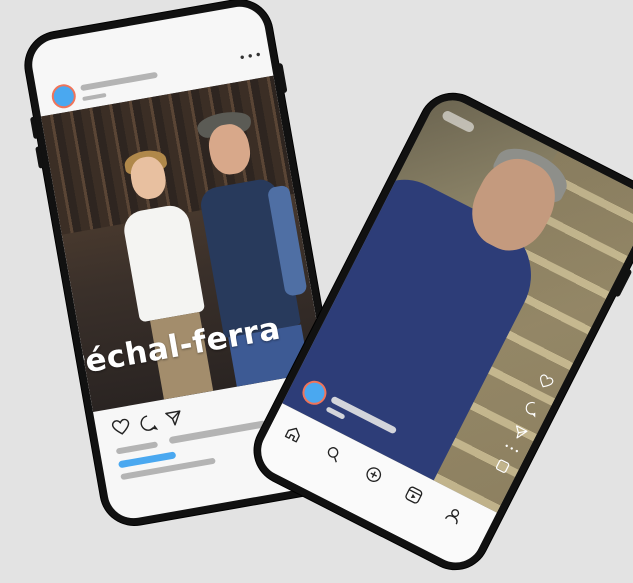 This screenshot has width=633, height=583. Describe the element at coordinates (34, 128) in the screenshot. I see `phone-volume-up` at that location.